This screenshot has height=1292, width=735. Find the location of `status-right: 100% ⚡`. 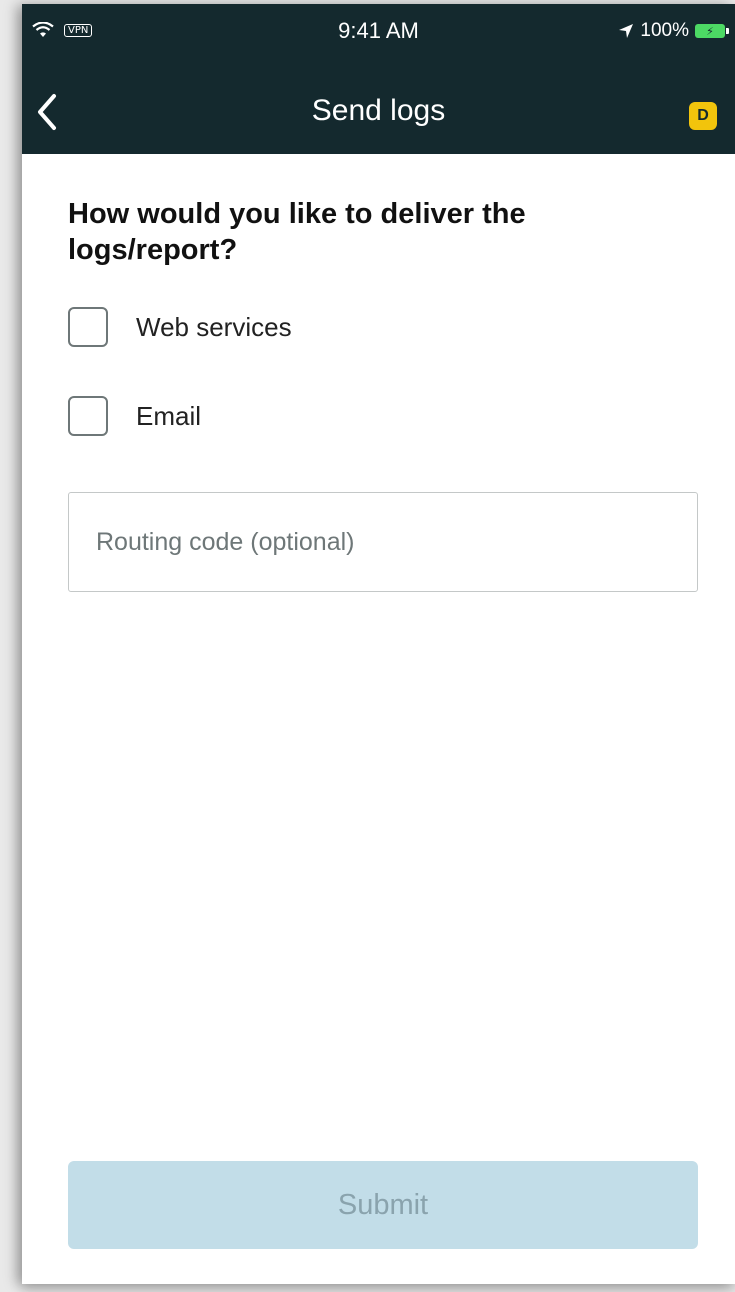

status-right: 100% ⚡ is located at coordinates (673, 31).